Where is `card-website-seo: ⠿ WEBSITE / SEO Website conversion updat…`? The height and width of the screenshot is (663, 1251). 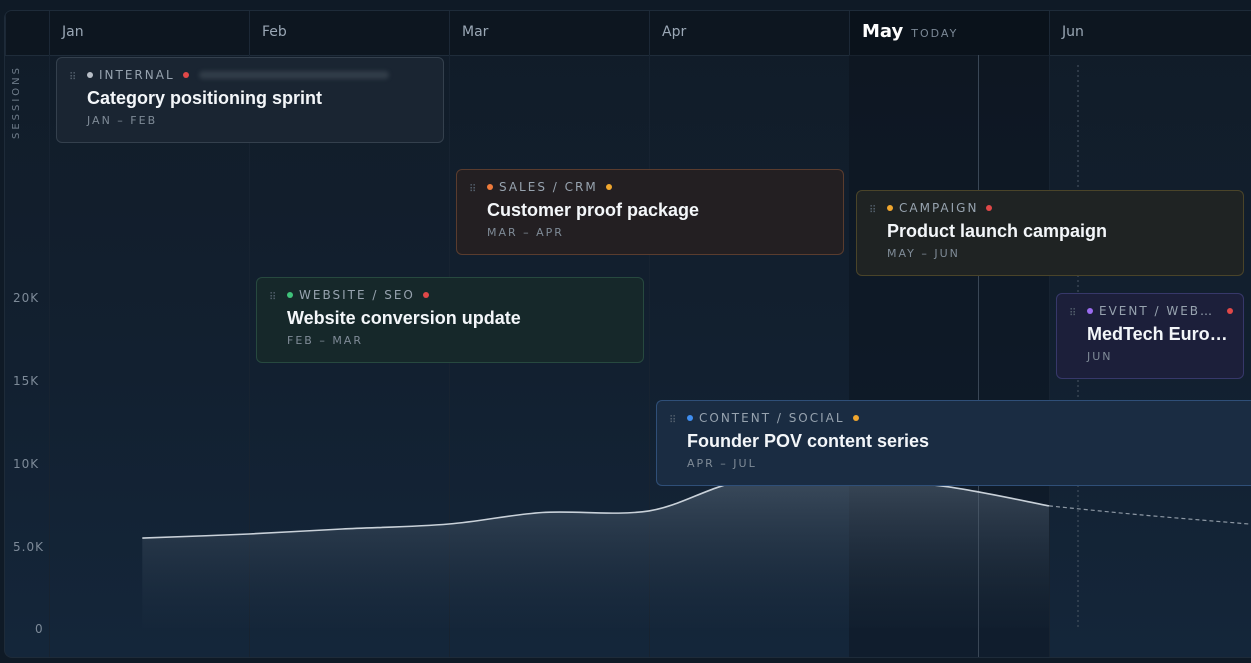
card-website-seo: ⠿ WEBSITE / SEO Website conversion updat… is located at coordinates (450, 320).